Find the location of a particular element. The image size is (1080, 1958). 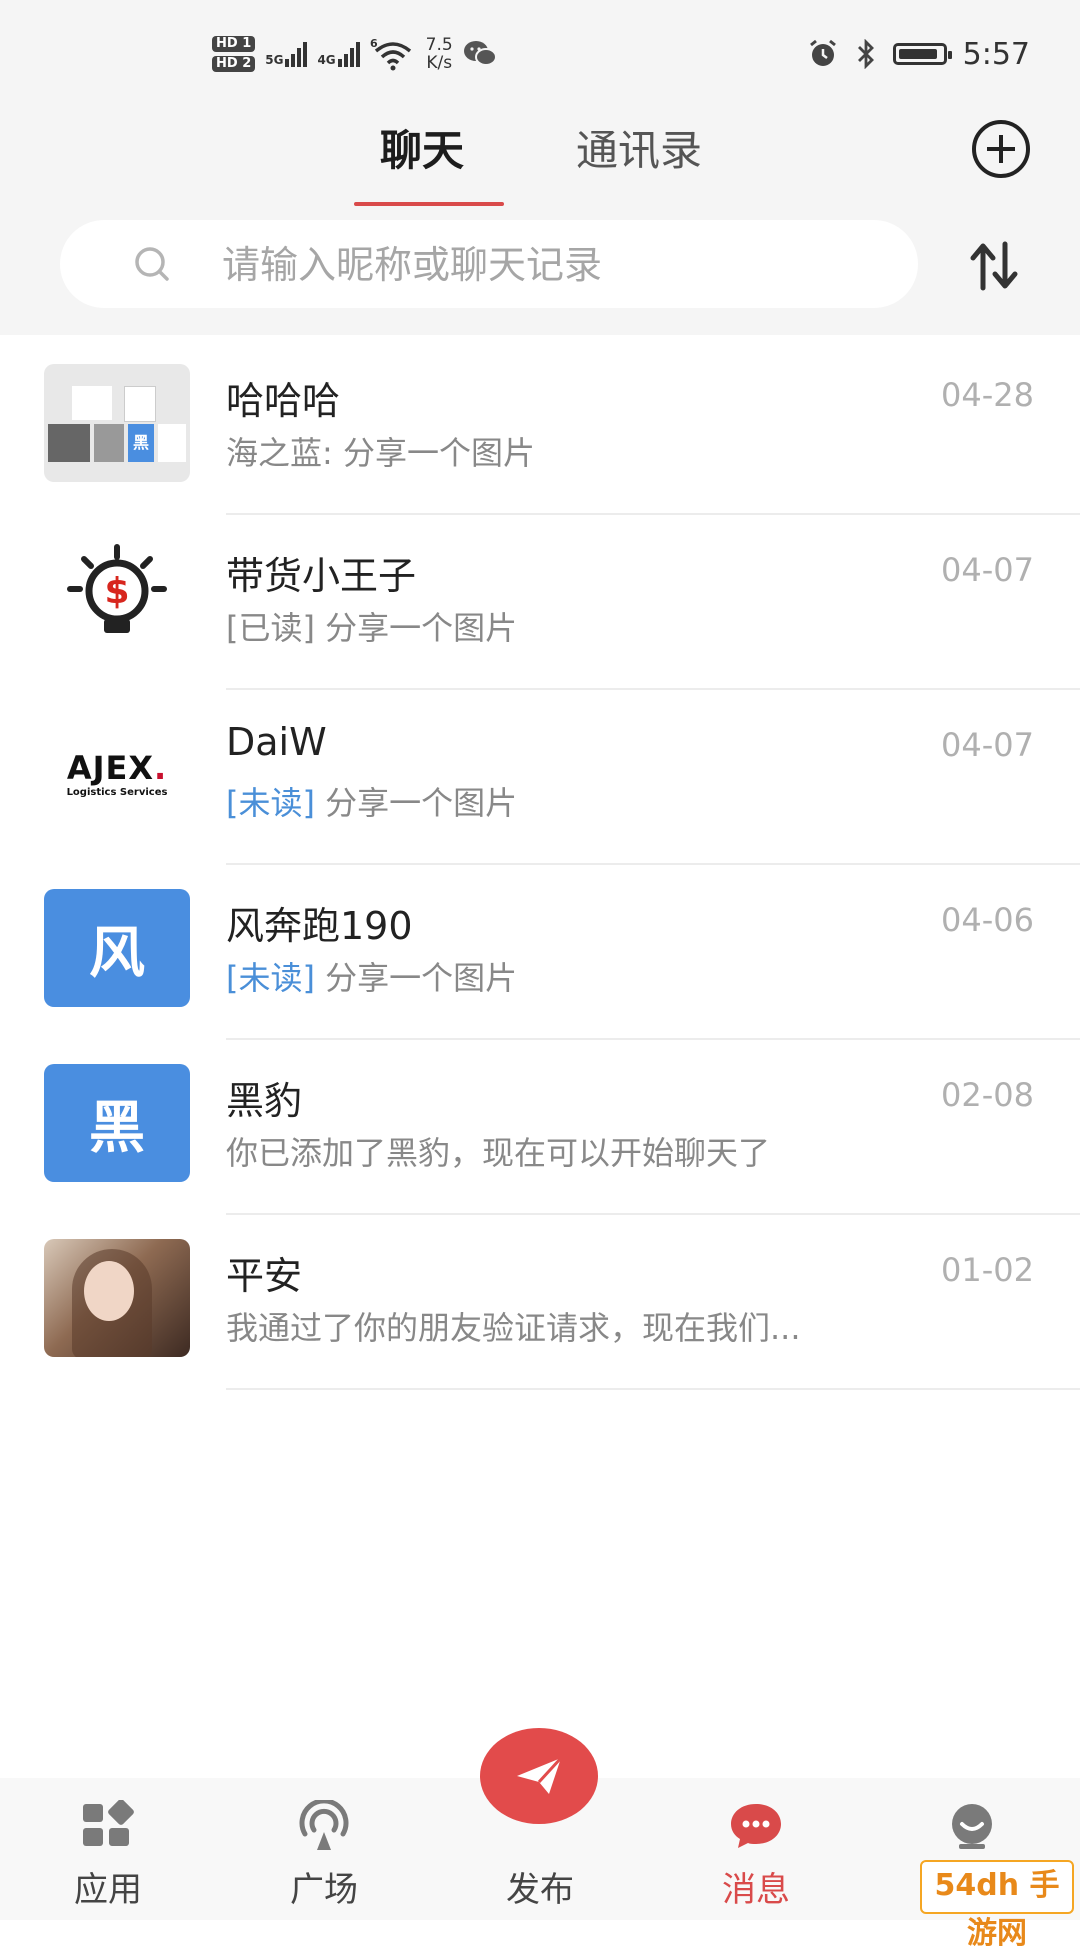

hd2-badge: HD 2 is located at coordinates (234, 64).